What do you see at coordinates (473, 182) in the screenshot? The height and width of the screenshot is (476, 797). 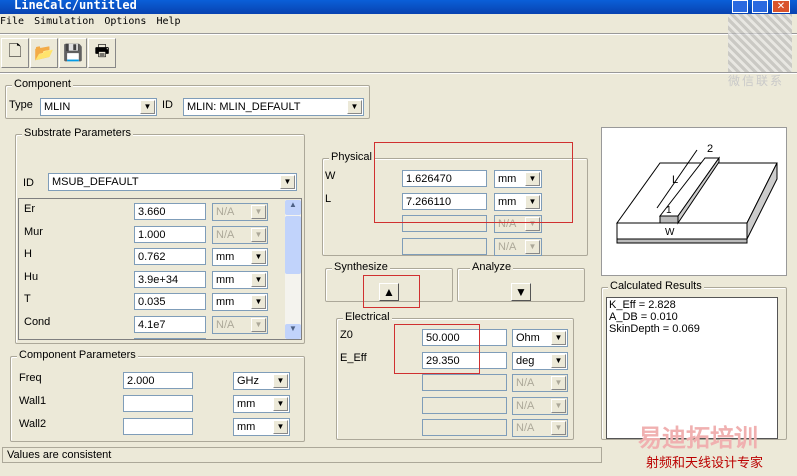 I see `highlight-box` at bounding box center [473, 182].